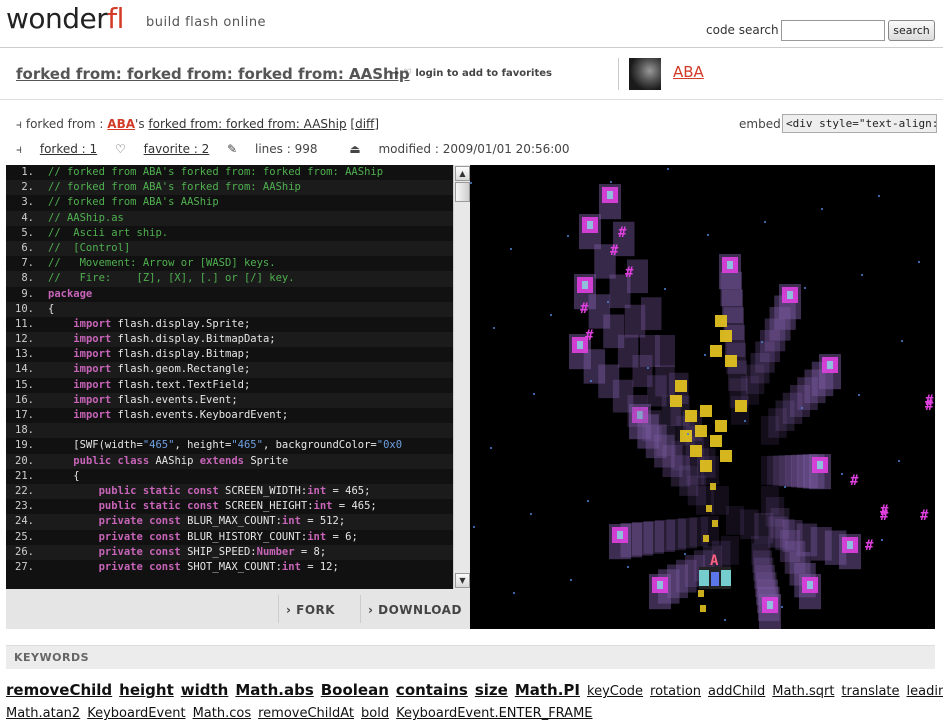 The height and width of the screenshot is (722, 943). Describe the element at coordinates (247, 124) in the screenshot. I see `forked-from-title-link: forked from: forked from: AAShip` at that location.